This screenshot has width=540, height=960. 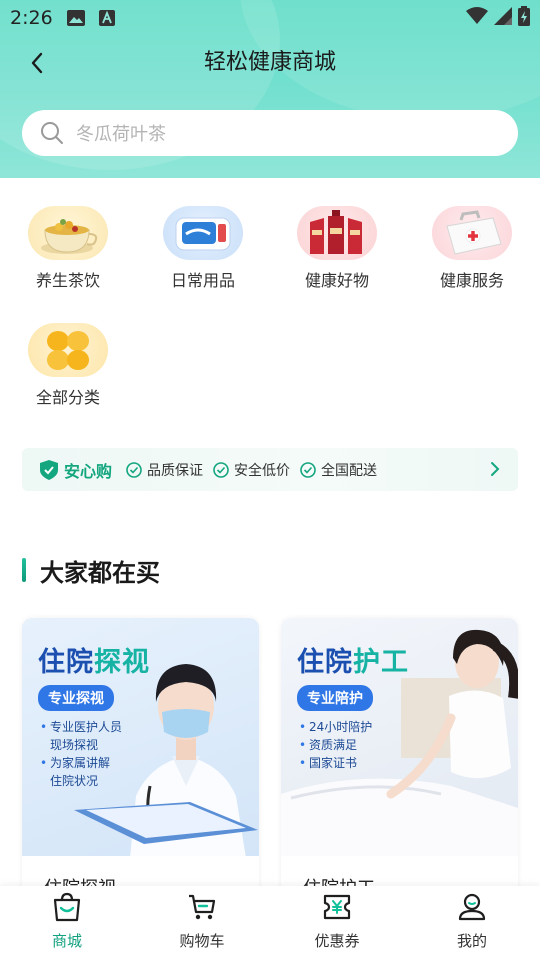 I want to click on tab-cart: 购物车, so click(x=202, y=921).